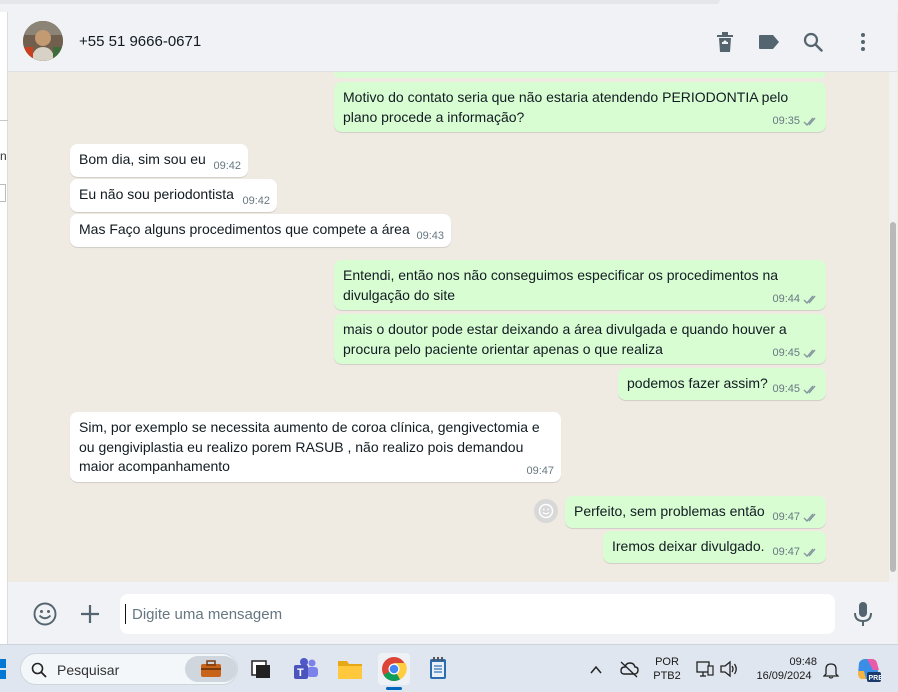 Image resolution: width=898 pixels, height=692 pixels. Describe the element at coordinates (449, 6) in the screenshot. I see `browser-top-strip` at that location.